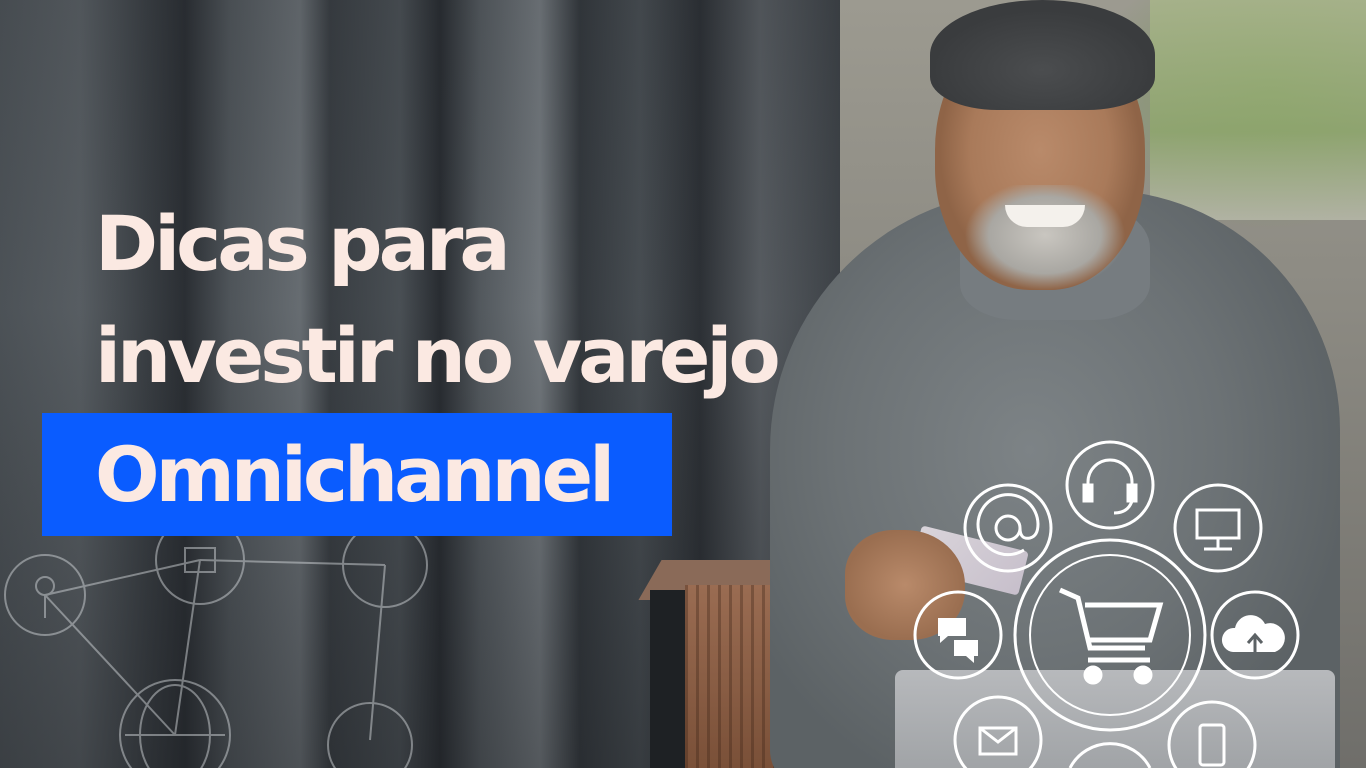 The width and height of the screenshot is (1366, 768). Describe the element at coordinates (1258, 110) in the screenshot. I see `window-greenery` at that location.